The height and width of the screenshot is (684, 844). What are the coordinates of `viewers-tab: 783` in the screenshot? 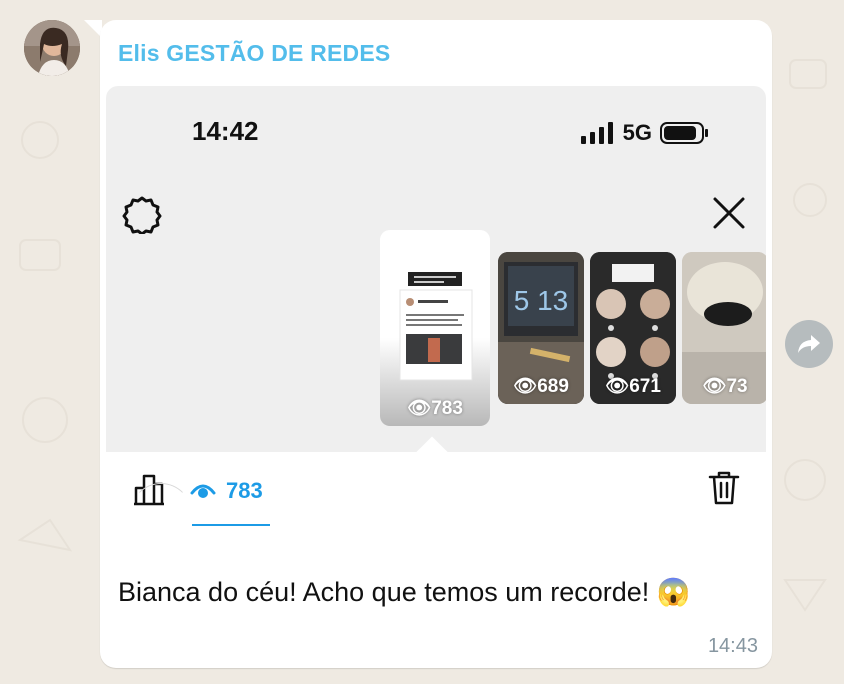 It's located at (226, 491).